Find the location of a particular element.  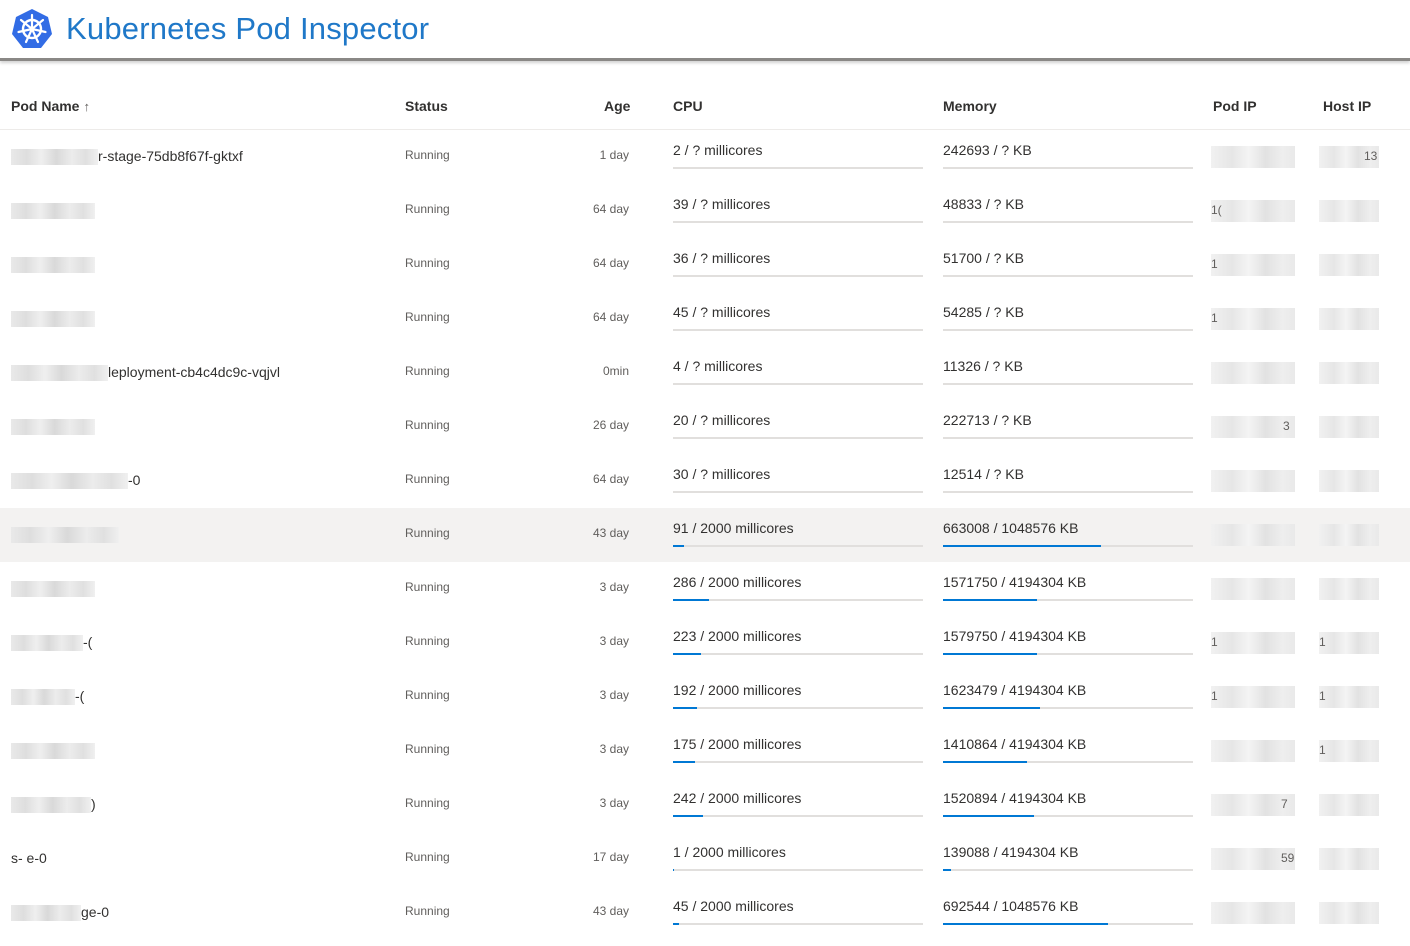

pod-ip-cell: 3 is located at coordinates (1253, 427).